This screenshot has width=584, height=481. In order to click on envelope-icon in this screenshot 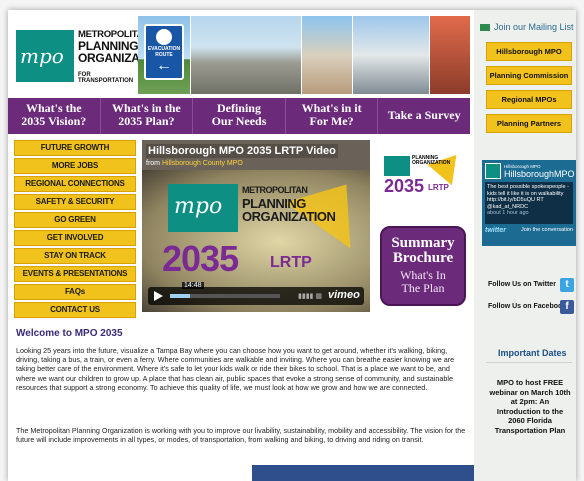, I will do `click(485, 27)`.